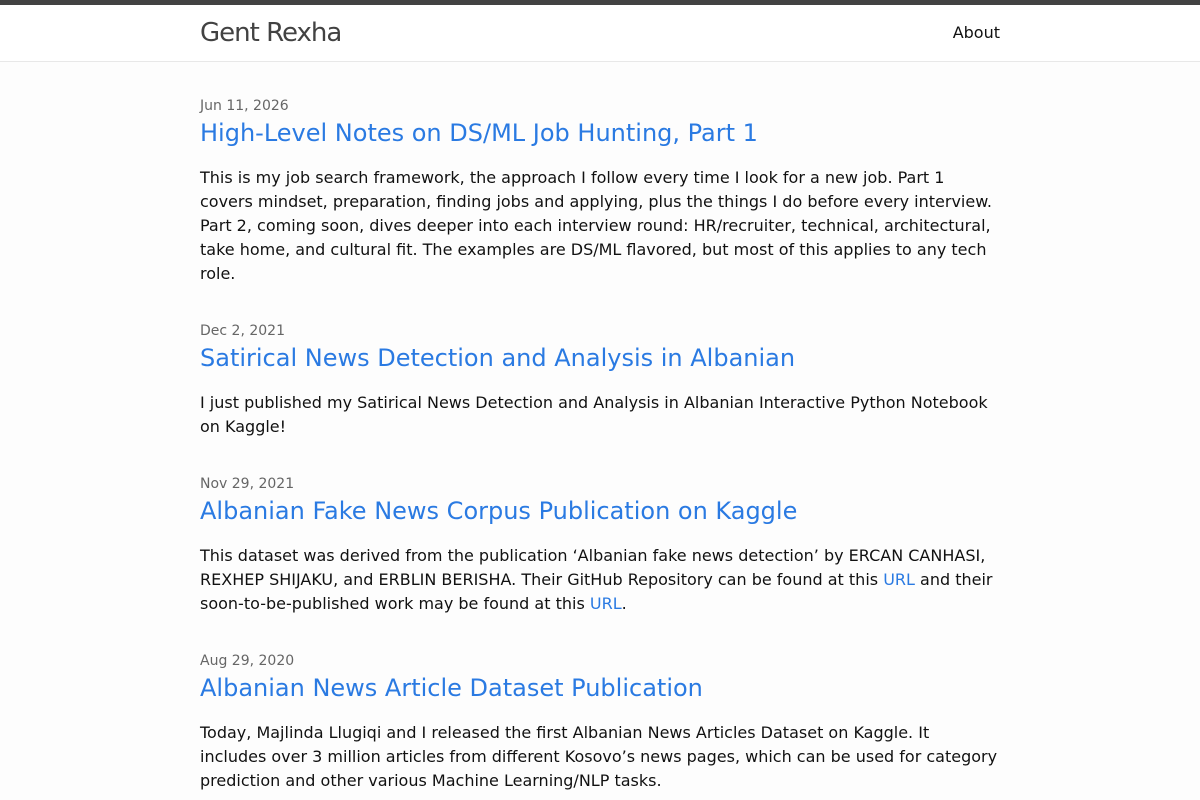 This screenshot has height=800, width=1200. What do you see at coordinates (247, 661) in the screenshot?
I see `post-date: Aug 29, 2020` at bounding box center [247, 661].